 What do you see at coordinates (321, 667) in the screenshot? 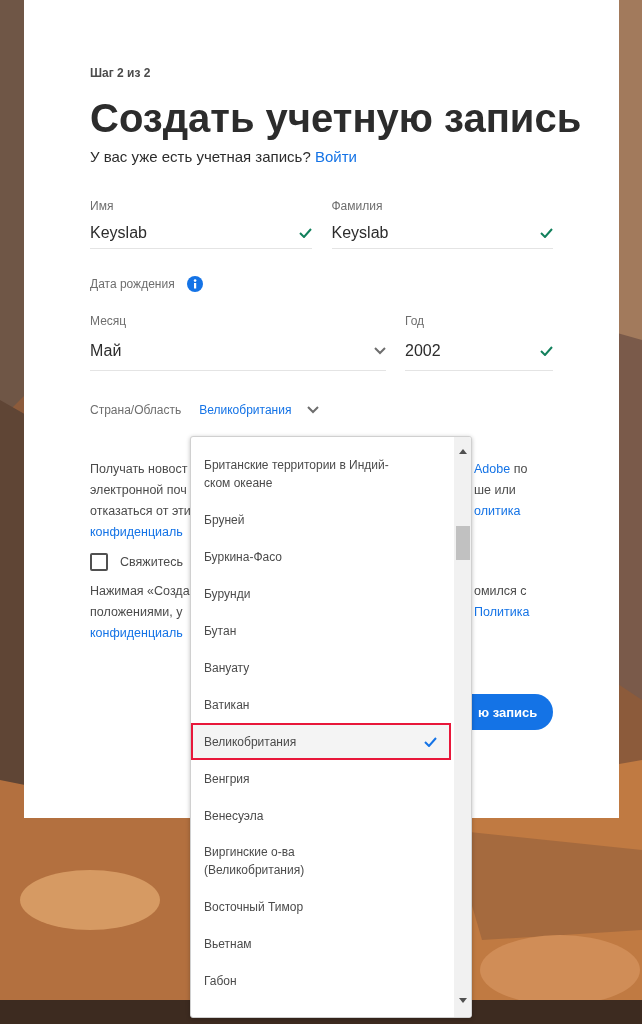
I see `country-option: Вануату` at bounding box center [321, 667].